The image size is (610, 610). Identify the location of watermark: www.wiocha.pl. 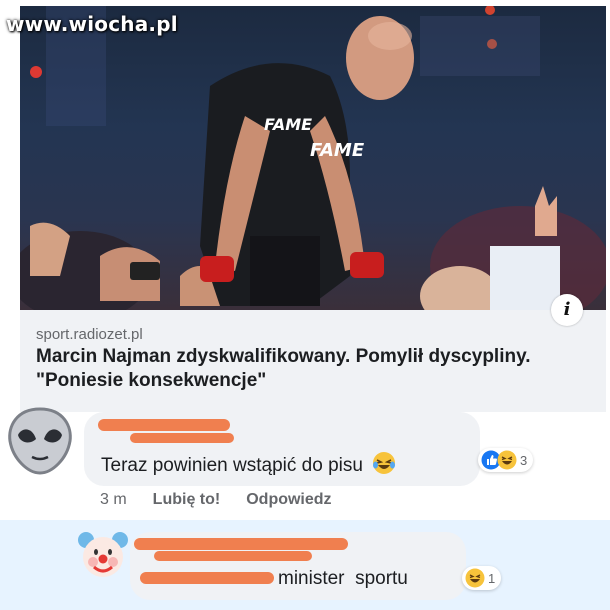
(92, 24).